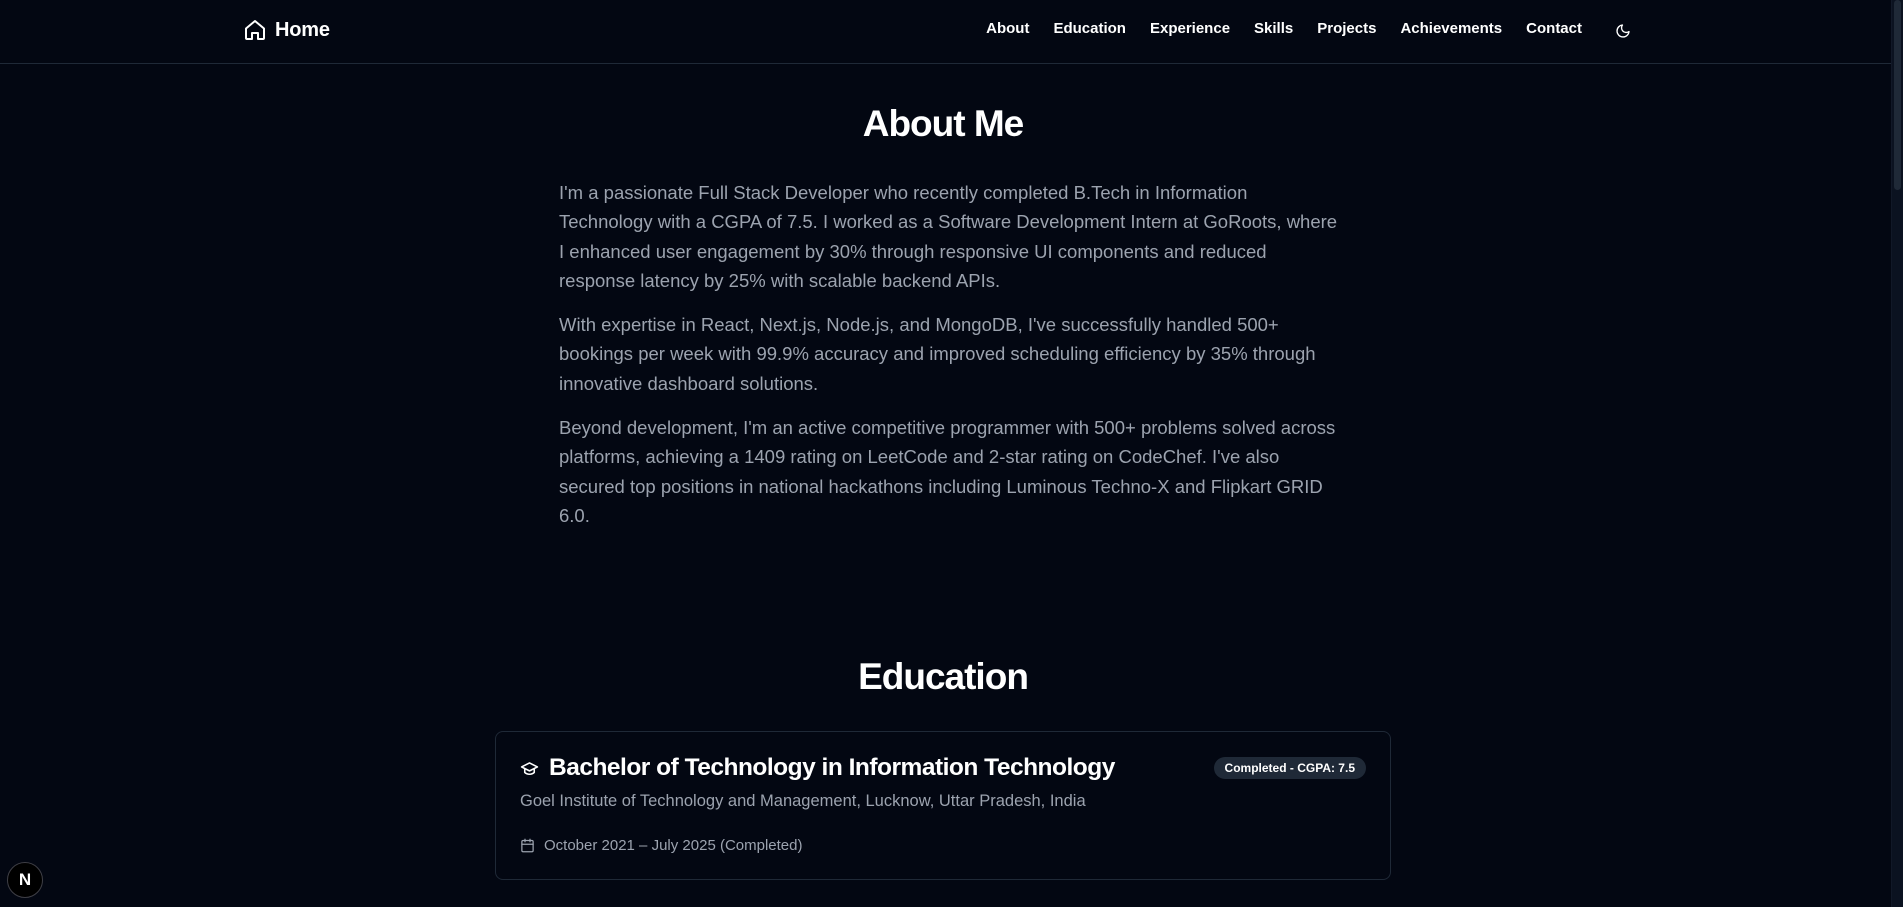 This screenshot has width=1903, height=907. Describe the element at coordinates (1007, 28) in the screenshot. I see `nav-about: About` at that location.